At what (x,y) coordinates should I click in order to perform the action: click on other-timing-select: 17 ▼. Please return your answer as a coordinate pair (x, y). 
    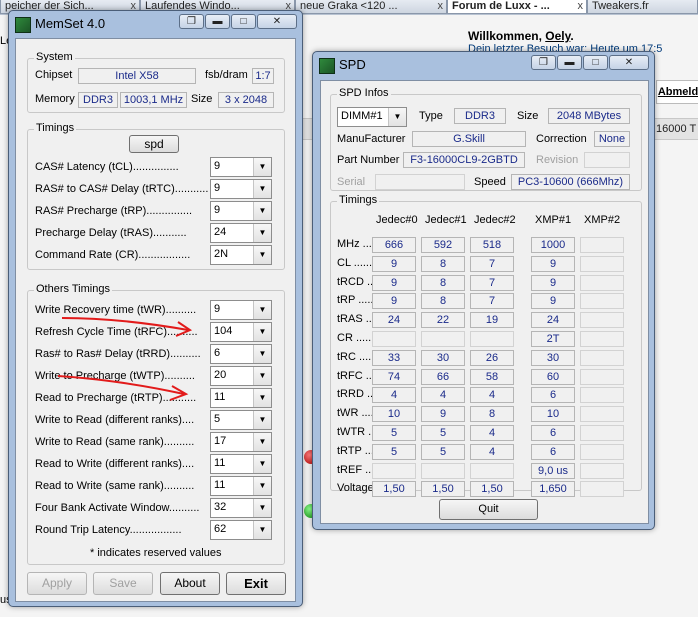
    Looking at the image, I should click on (241, 442).